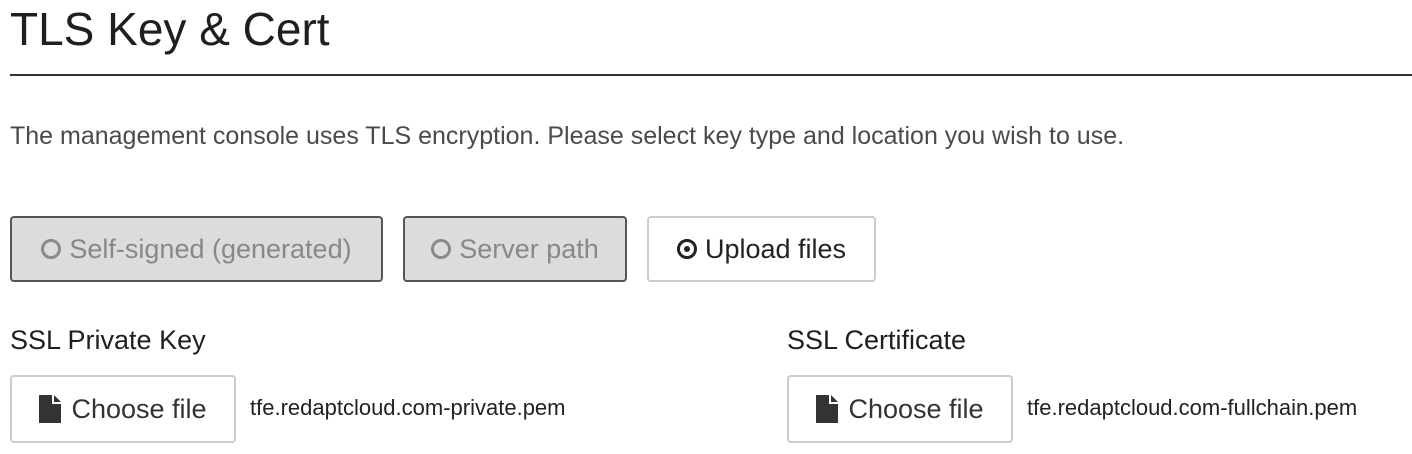 The image size is (1412, 454). What do you see at coordinates (1192, 407) in the screenshot?
I see `certificate-file-name: tfe.redaptcloud.com-fullchain.pem` at bounding box center [1192, 407].